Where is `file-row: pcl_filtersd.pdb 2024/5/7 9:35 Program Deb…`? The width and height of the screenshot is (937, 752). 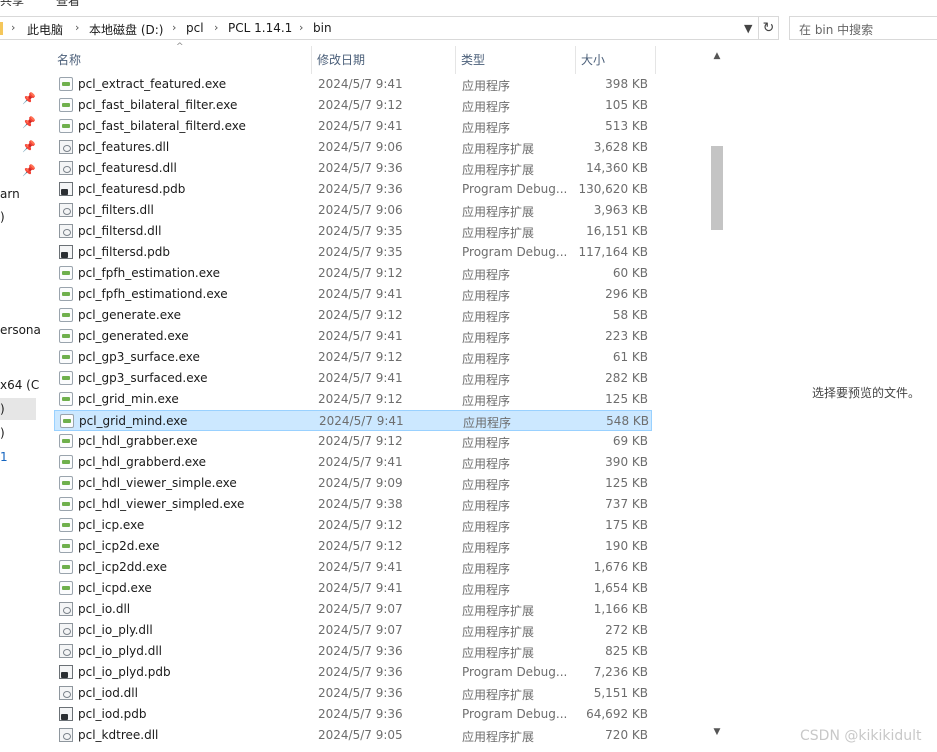 file-row: pcl_filtersd.pdb 2024/5/7 9:35 Program Deb… is located at coordinates (353, 252).